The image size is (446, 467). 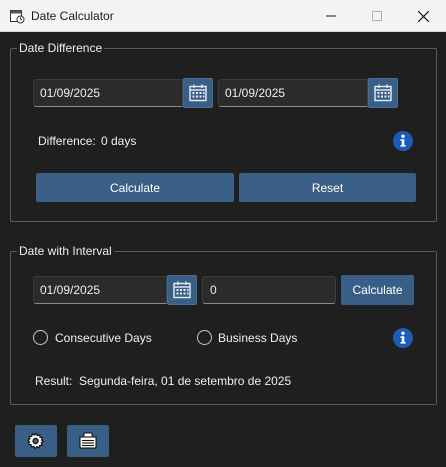 I want to click on end-date-calendar-button, so click(x=383, y=93).